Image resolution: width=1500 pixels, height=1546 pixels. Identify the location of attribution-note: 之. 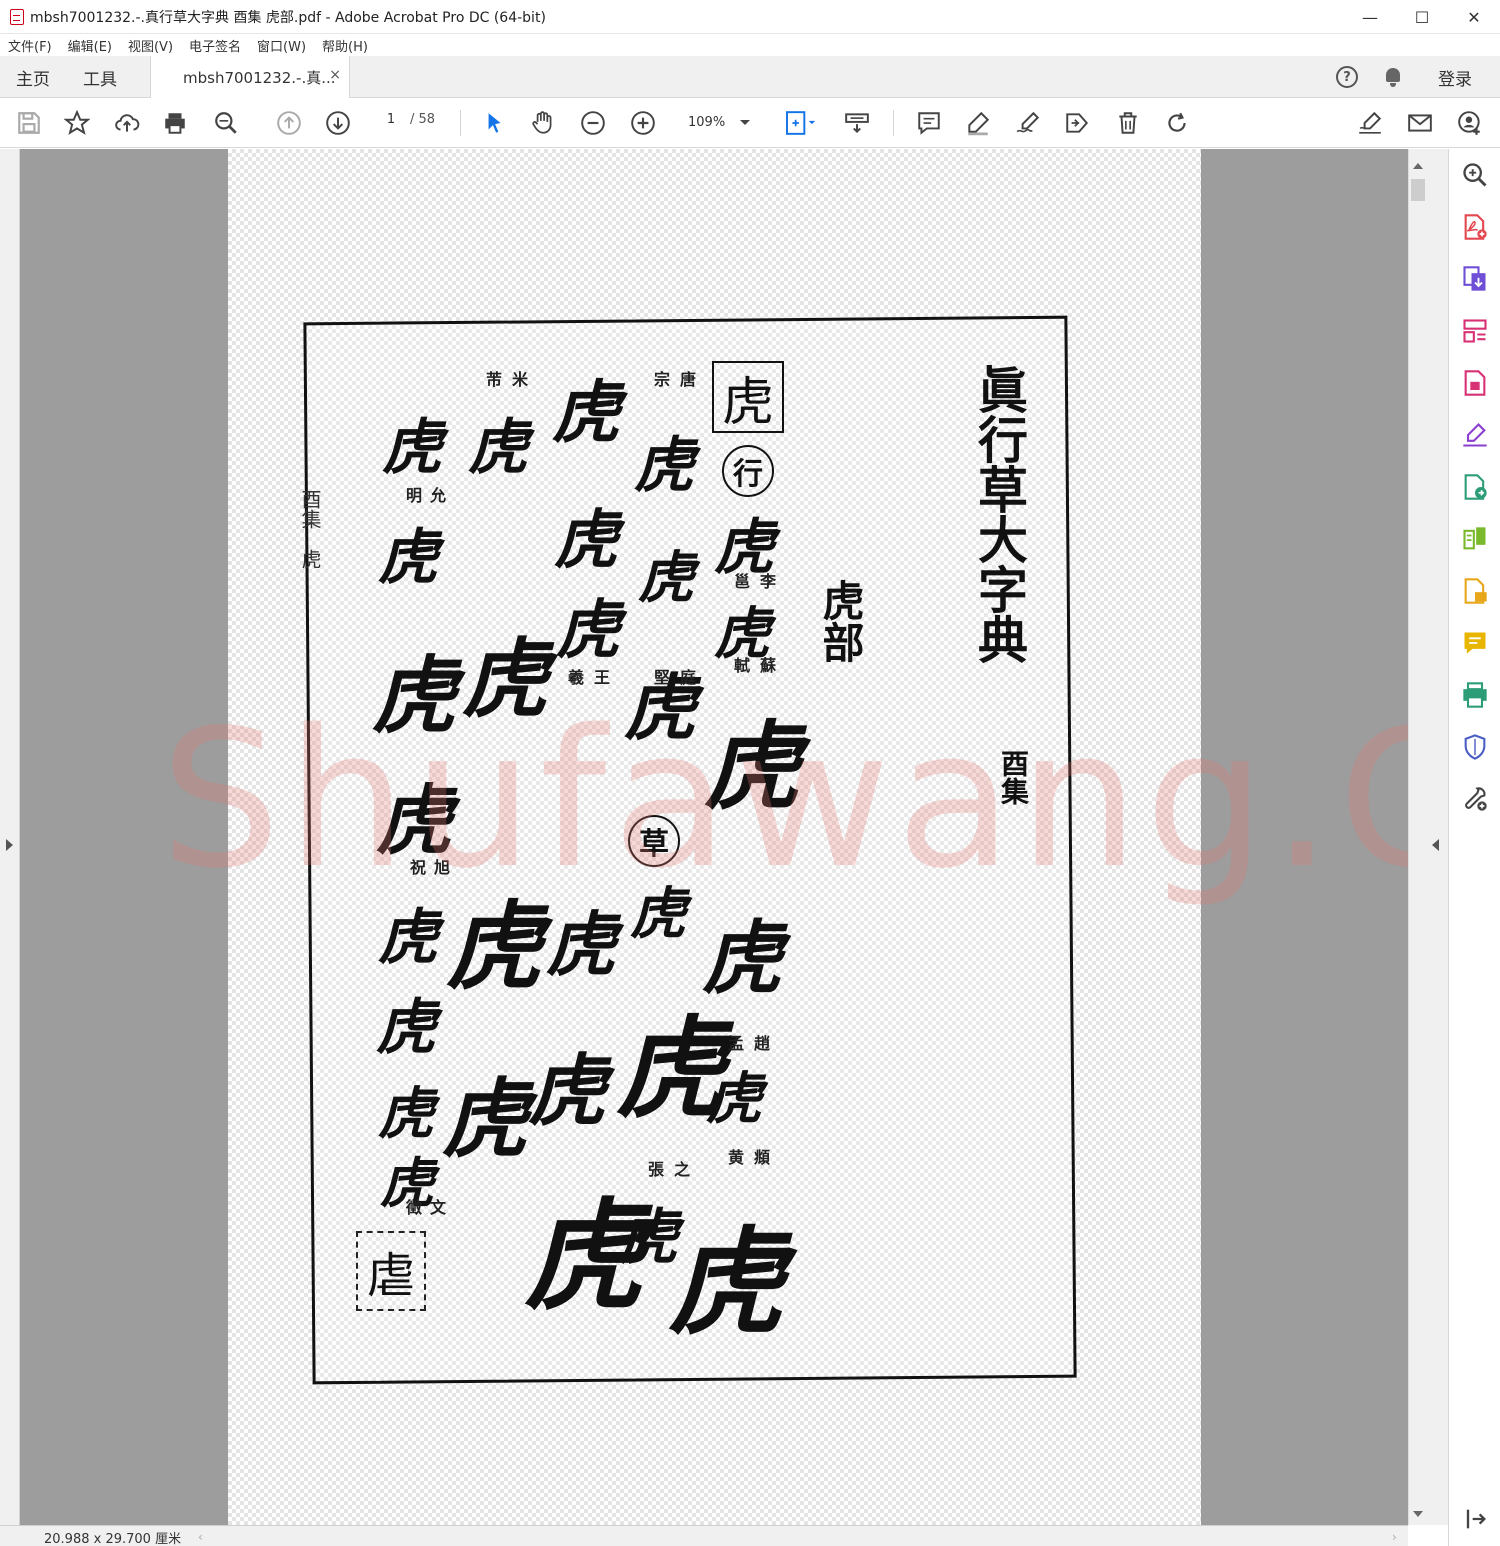
(680, 1169).